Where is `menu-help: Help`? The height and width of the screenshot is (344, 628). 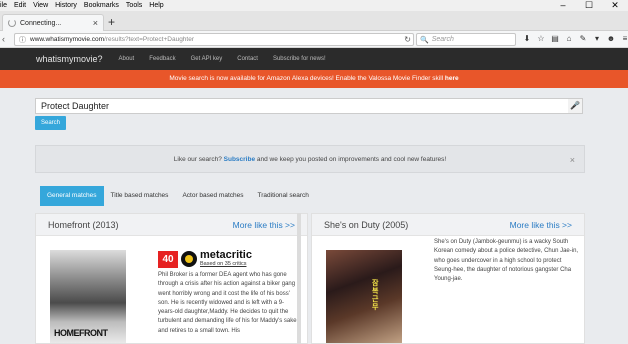
menu-help: Help is located at coordinates (156, 5).